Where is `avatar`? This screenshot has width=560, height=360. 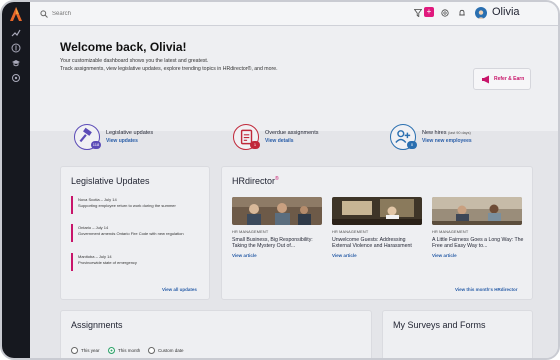 avatar is located at coordinates (481, 13).